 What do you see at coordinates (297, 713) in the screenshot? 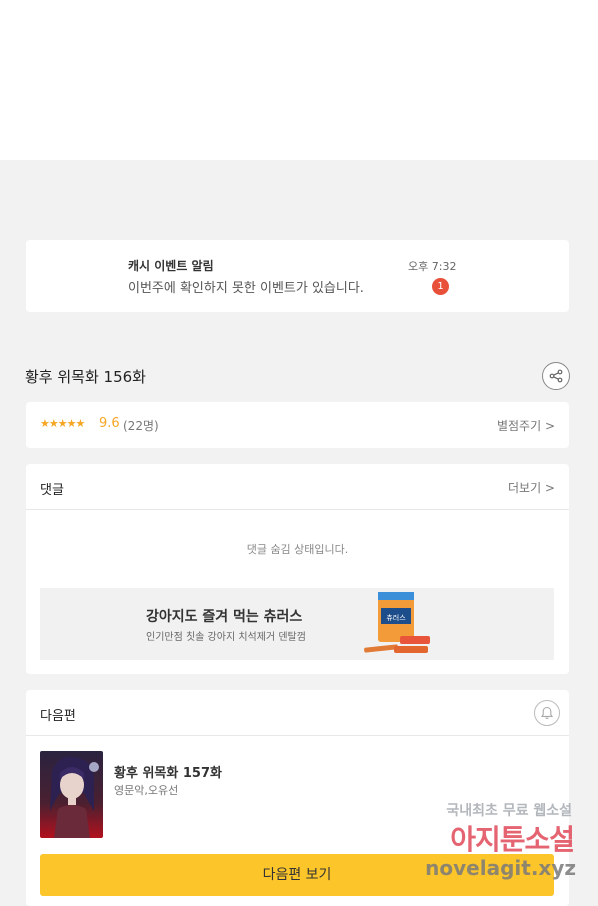
I see `next-episode-header: 다음편` at bounding box center [297, 713].